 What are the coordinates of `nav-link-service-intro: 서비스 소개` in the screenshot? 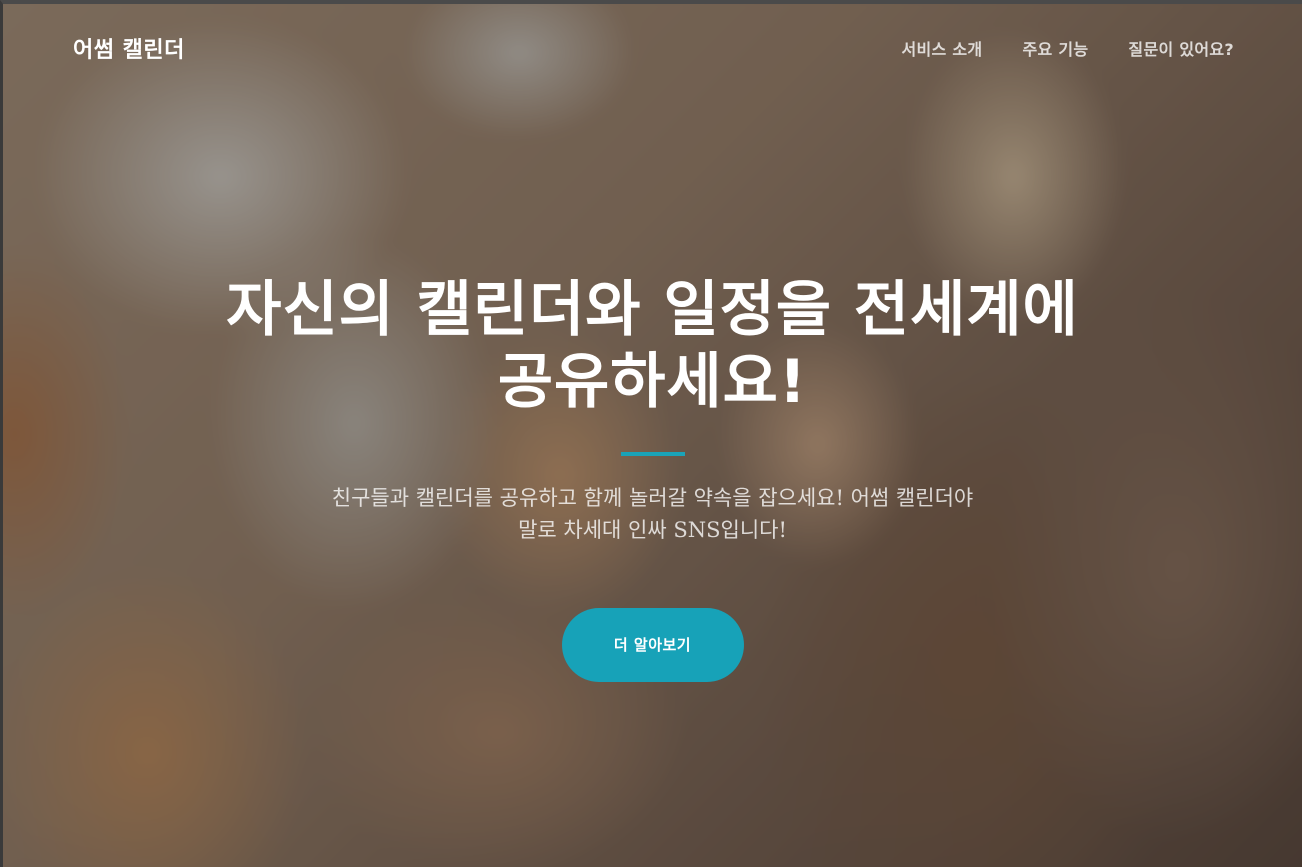 It's located at (941, 48).